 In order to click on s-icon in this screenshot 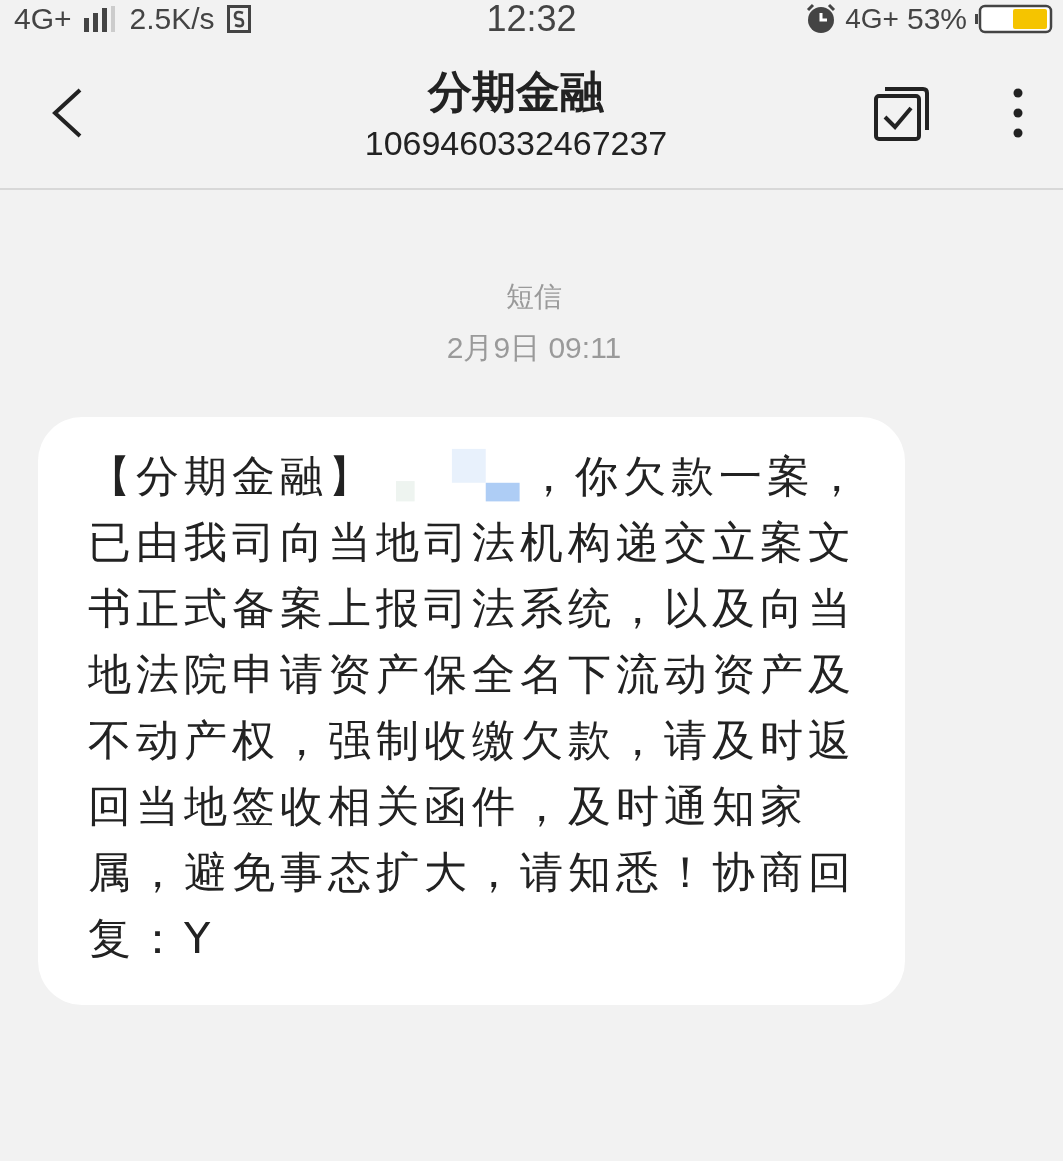, I will do `click(238, 19)`.